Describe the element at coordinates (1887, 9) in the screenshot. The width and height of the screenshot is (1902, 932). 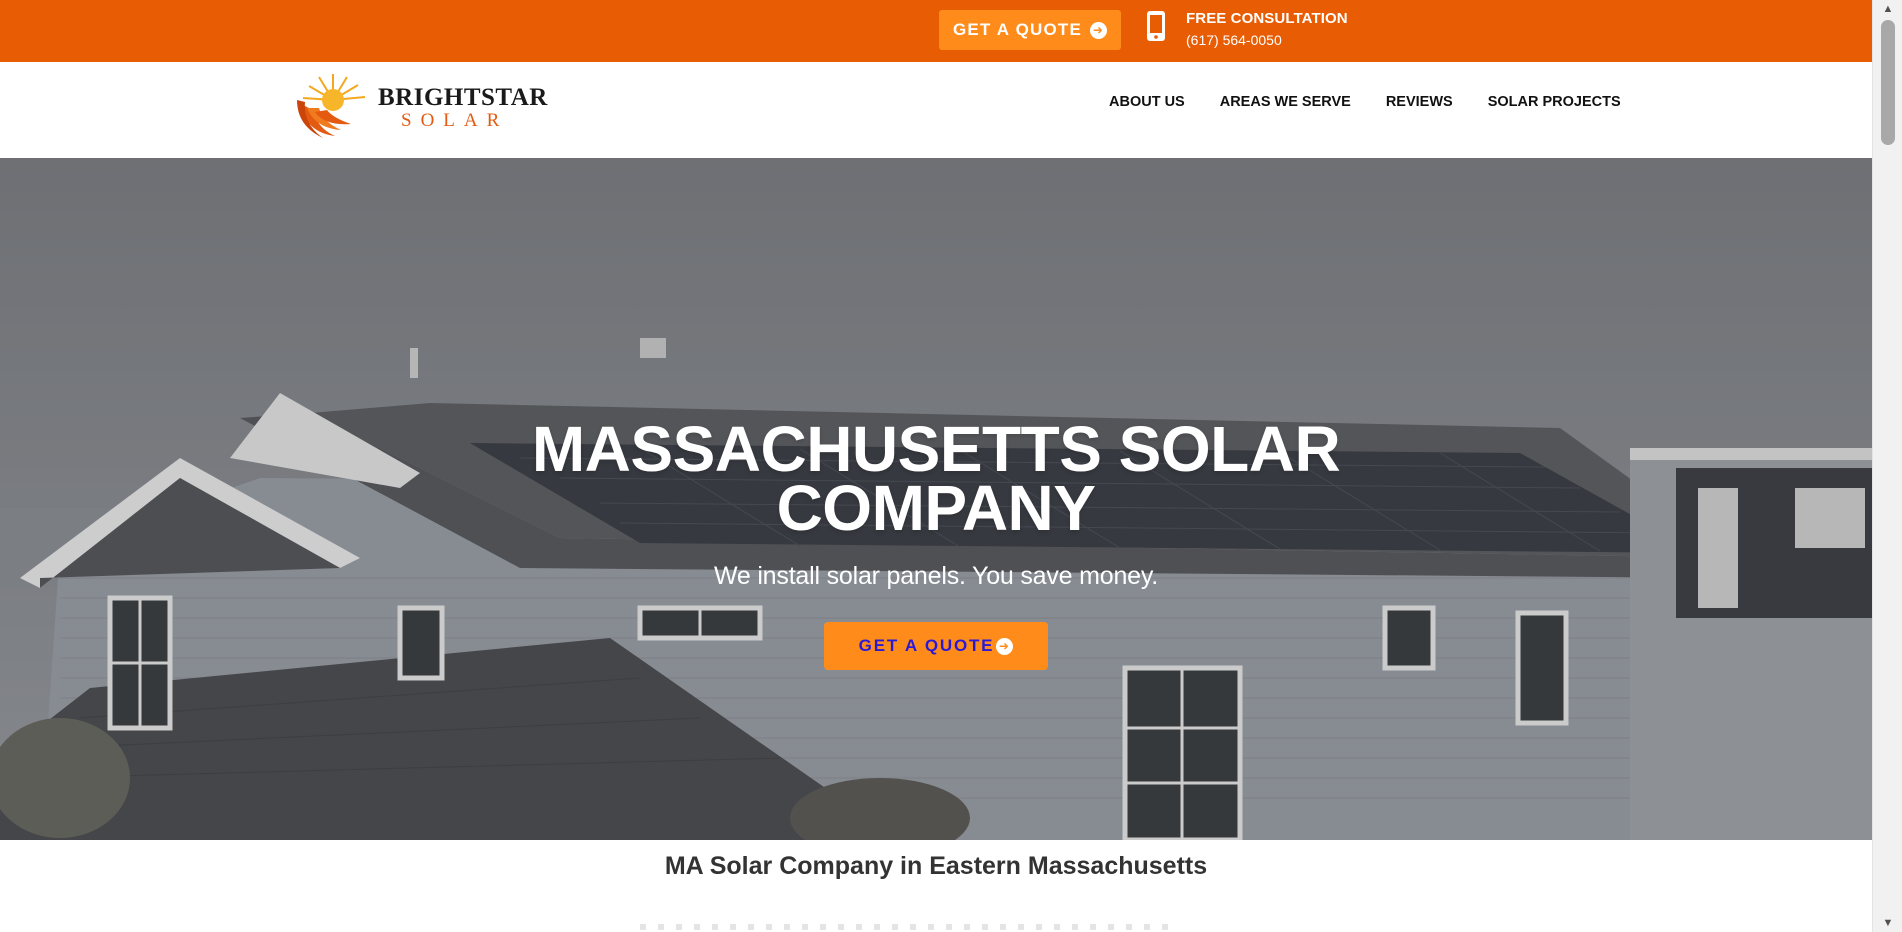
I see `scroll-up-arrow-icon: ▲` at that location.